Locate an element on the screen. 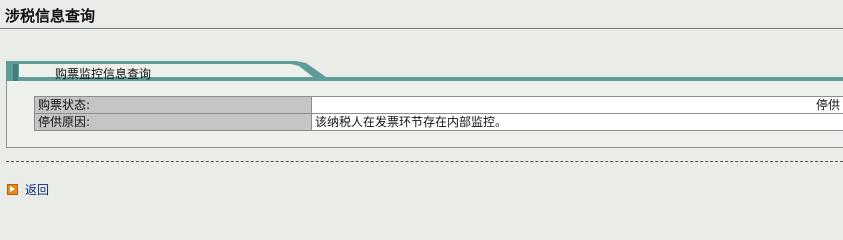 The width and height of the screenshot is (843, 240). arrow-right-icon is located at coordinates (12, 189).